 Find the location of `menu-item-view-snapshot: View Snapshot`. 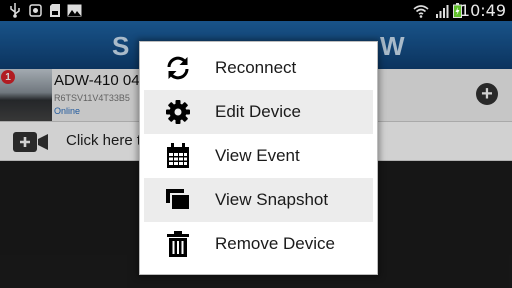

menu-item-view-snapshot: View Snapshot is located at coordinates (258, 200).